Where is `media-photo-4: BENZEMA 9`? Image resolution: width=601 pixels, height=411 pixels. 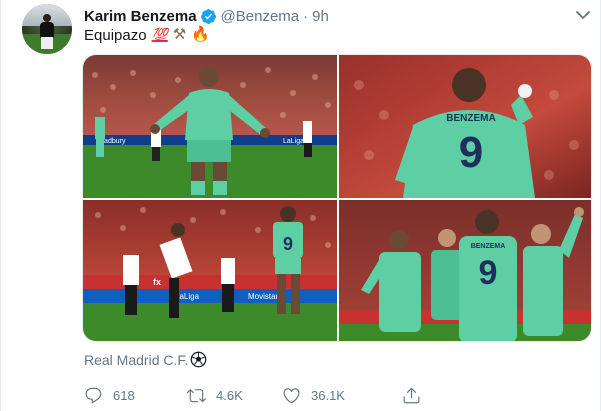
media-photo-4: BENZEMA 9 is located at coordinates (465, 270).